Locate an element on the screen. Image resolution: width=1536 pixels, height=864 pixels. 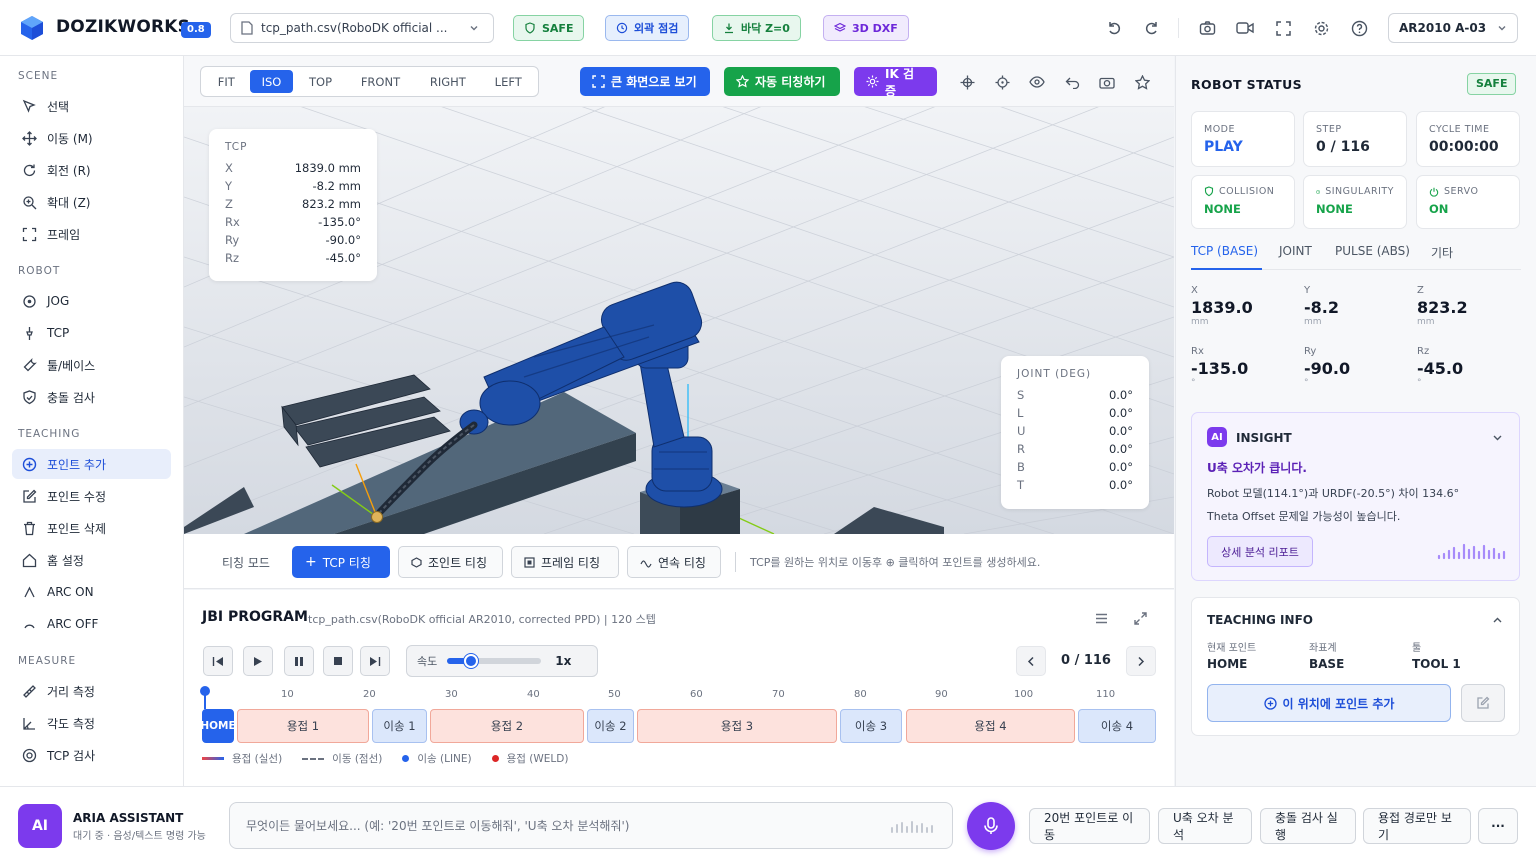
sidebar-item-collision: 충돌 검사 is located at coordinates (91, 397).